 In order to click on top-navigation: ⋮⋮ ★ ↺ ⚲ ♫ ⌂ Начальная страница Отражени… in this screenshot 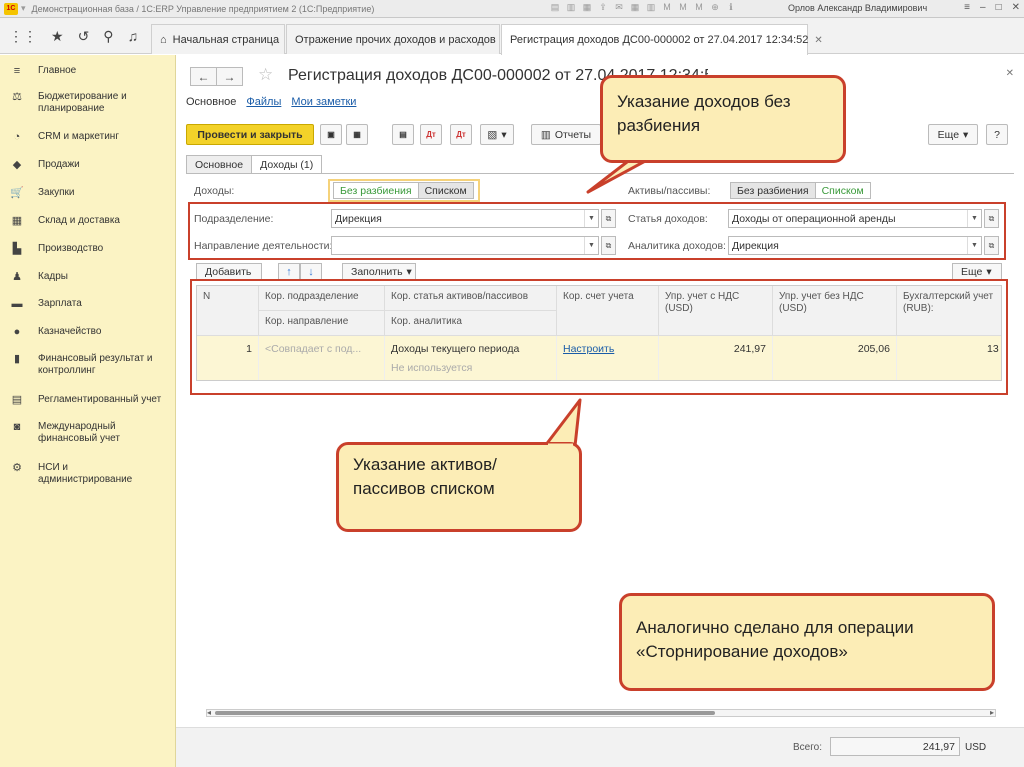, I will do `click(512, 36)`.